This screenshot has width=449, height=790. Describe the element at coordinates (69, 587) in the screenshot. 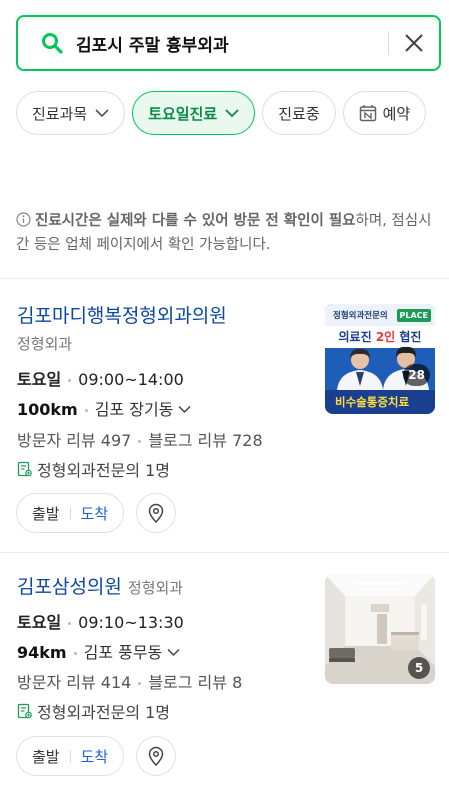

I see `place-name: 김포삼성의원` at that location.